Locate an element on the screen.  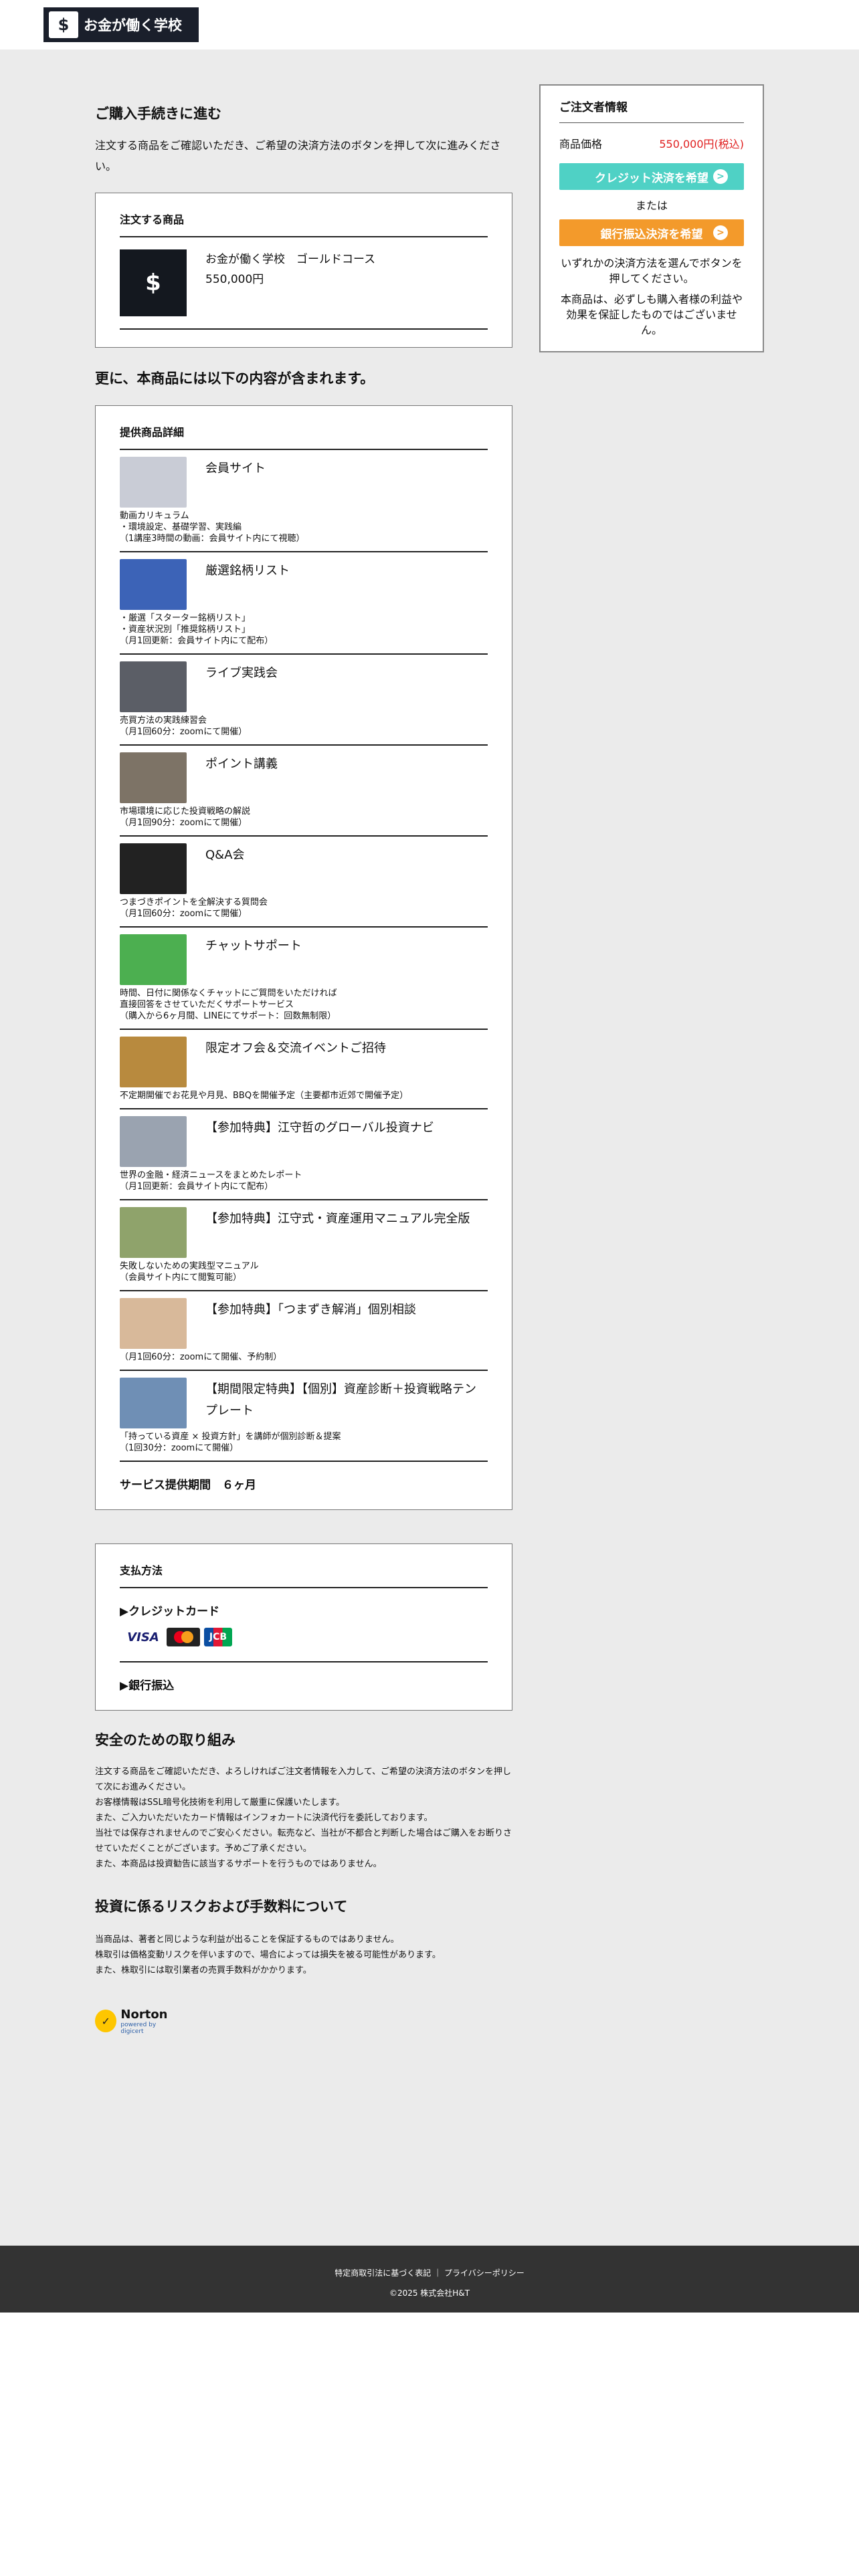
item-title: 【参加特典】江守式・資産運用マニュアル完全版 is located at coordinates (337, 1219).